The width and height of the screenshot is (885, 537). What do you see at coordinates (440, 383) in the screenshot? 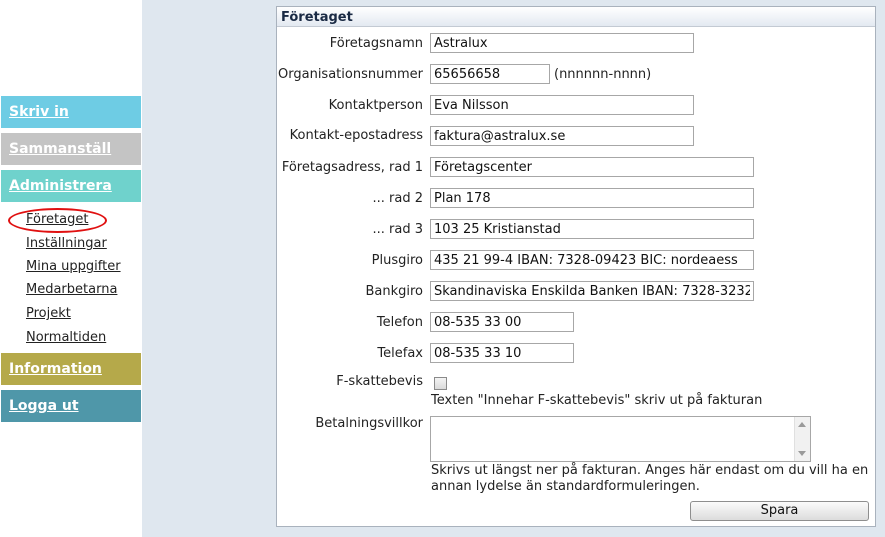
I see `f-tax-checkbox` at bounding box center [440, 383].